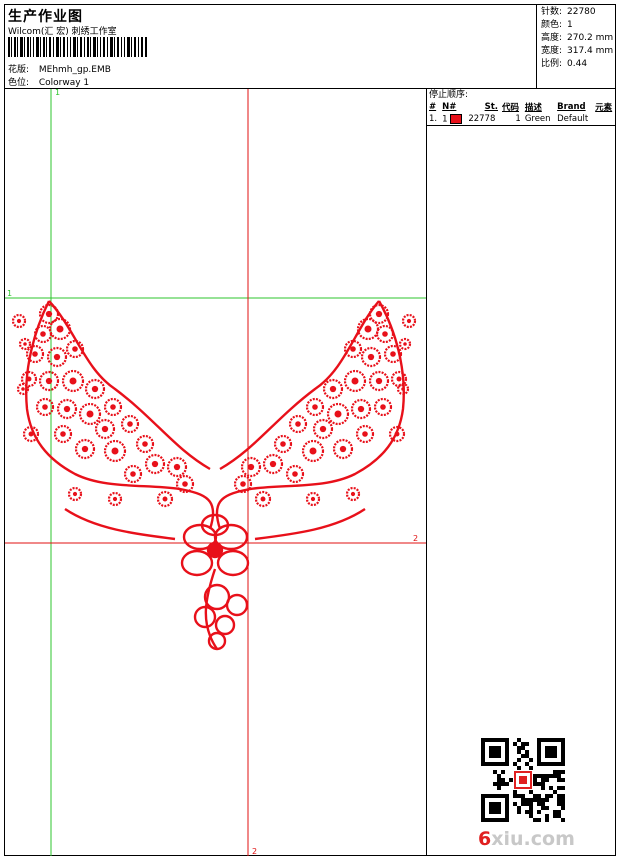 This screenshot has width=620, height=860. Describe the element at coordinates (604, 119) in the screenshot. I see `row-element` at that location.